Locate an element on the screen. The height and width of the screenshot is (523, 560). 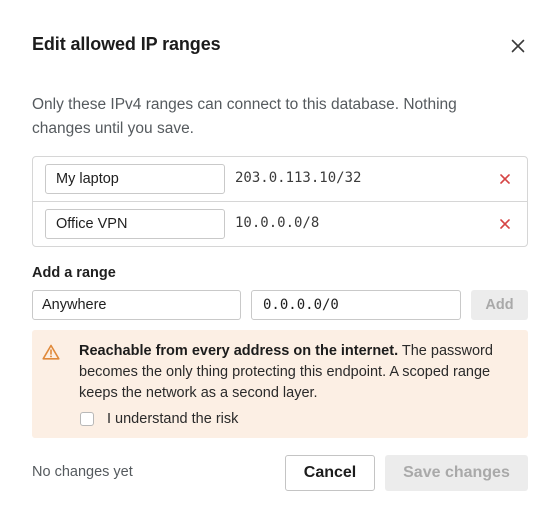
close-button is located at coordinates (518, 46).